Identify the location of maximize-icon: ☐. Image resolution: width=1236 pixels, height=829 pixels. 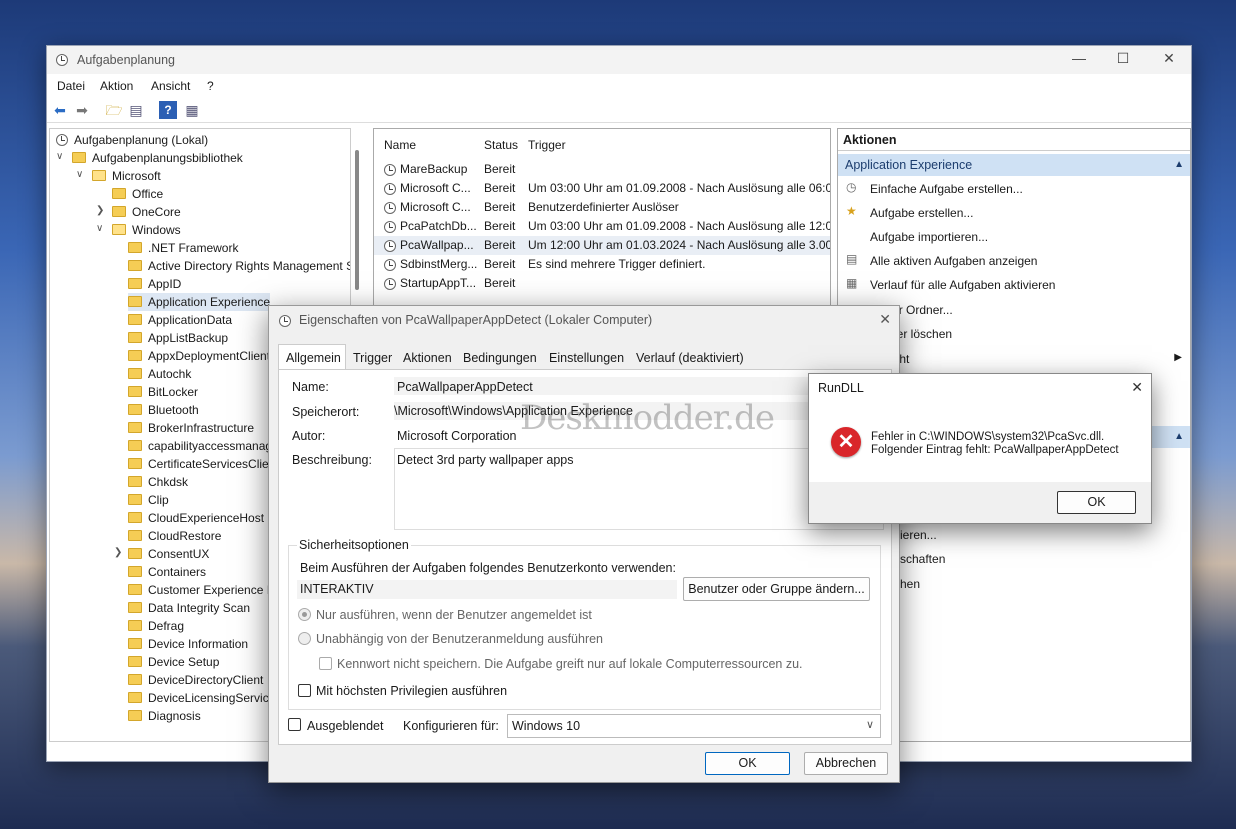
(1123, 60).